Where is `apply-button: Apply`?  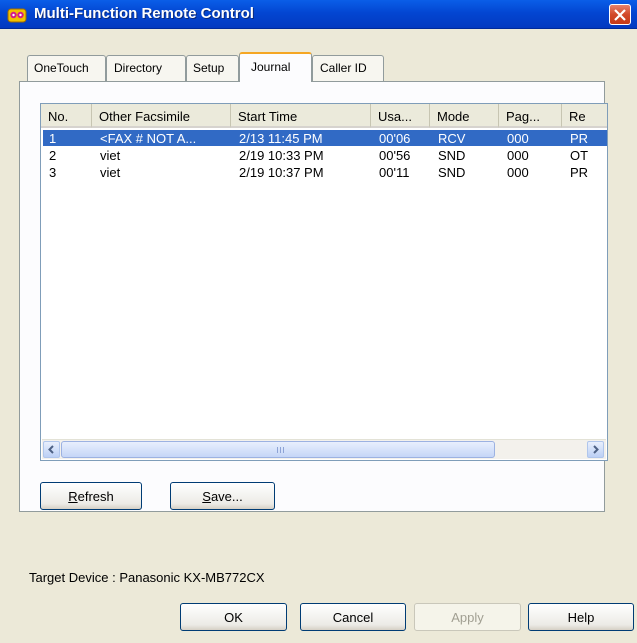 apply-button: Apply is located at coordinates (467, 617).